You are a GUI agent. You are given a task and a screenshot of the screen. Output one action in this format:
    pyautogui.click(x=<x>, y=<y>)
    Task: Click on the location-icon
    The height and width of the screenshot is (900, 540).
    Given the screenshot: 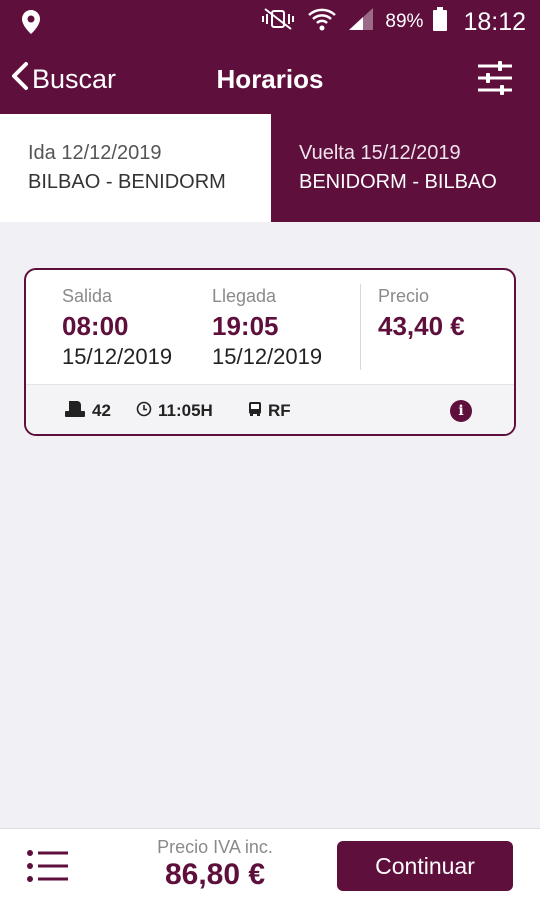 What is the action you would take?
    pyautogui.click(x=31, y=24)
    